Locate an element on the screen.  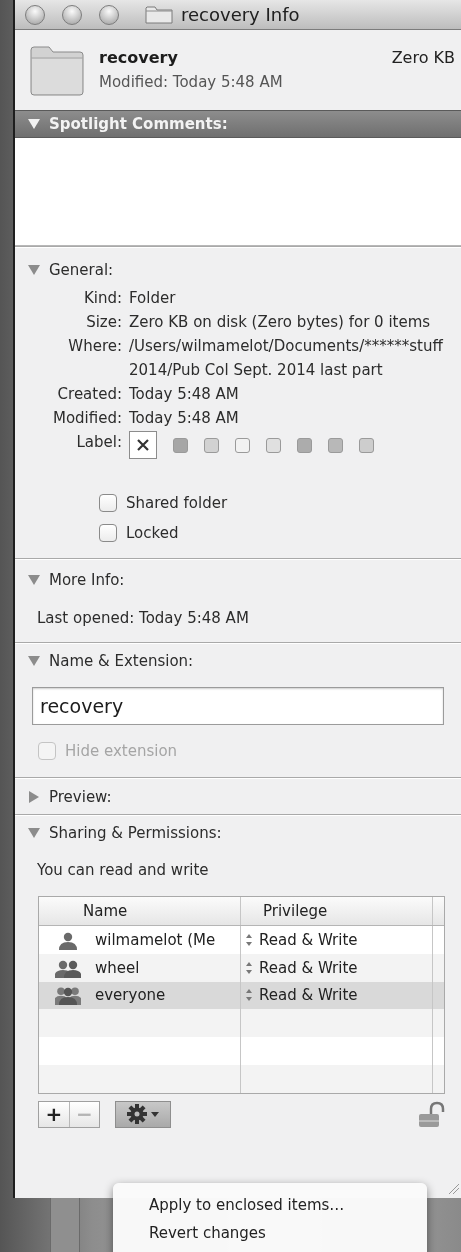
column-header: Name is located at coordinates (83, 911).